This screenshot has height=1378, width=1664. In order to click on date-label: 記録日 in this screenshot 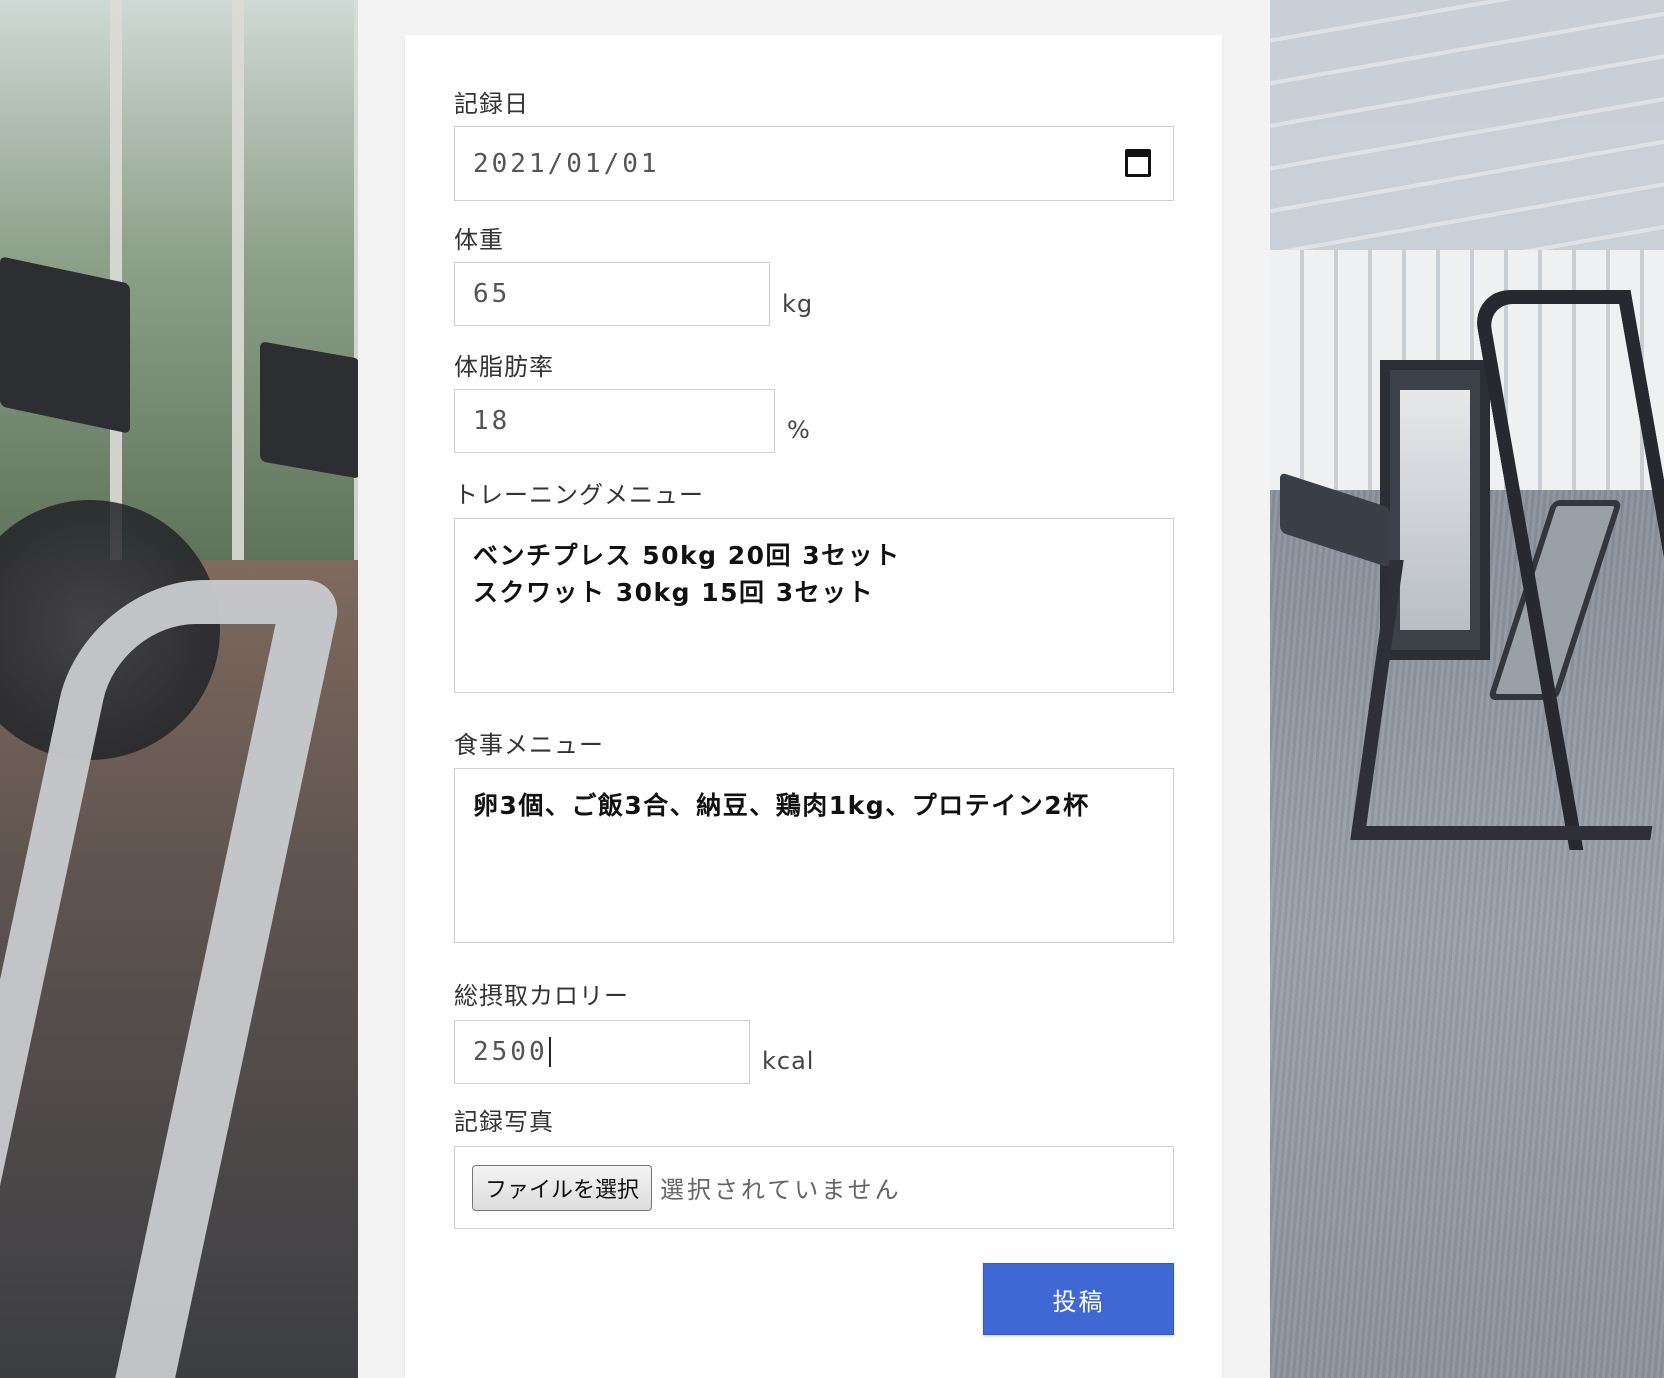, I will do `click(491, 104)`.